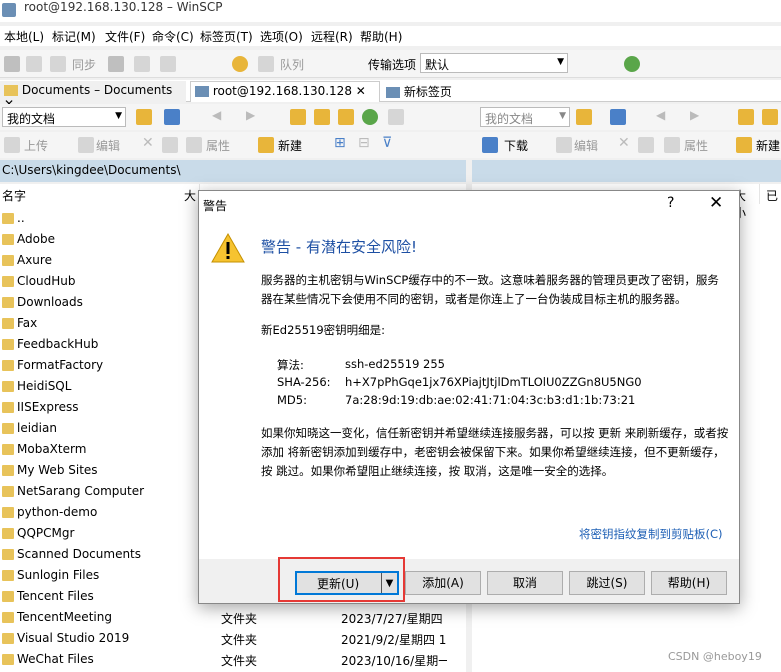 The image size is (781, 672). Describe the element at coordinates (64, 617) in the screenshot. I see `file-name: TencentMeeting` at that location.